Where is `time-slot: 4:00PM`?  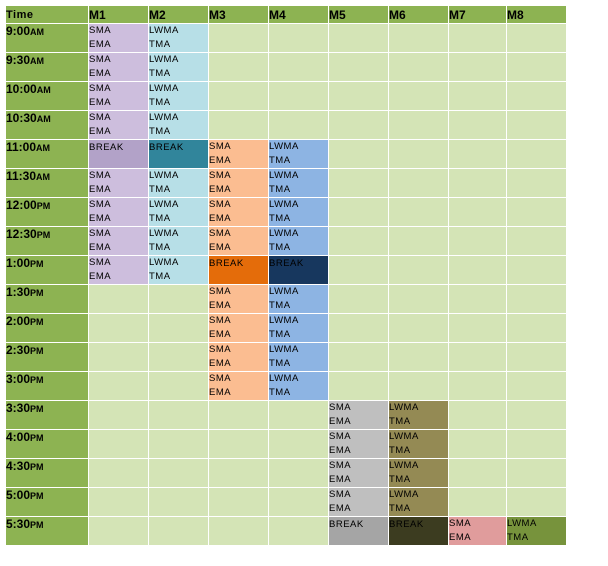 time-slot: 4:00PM is located at coordinates (47, 444).